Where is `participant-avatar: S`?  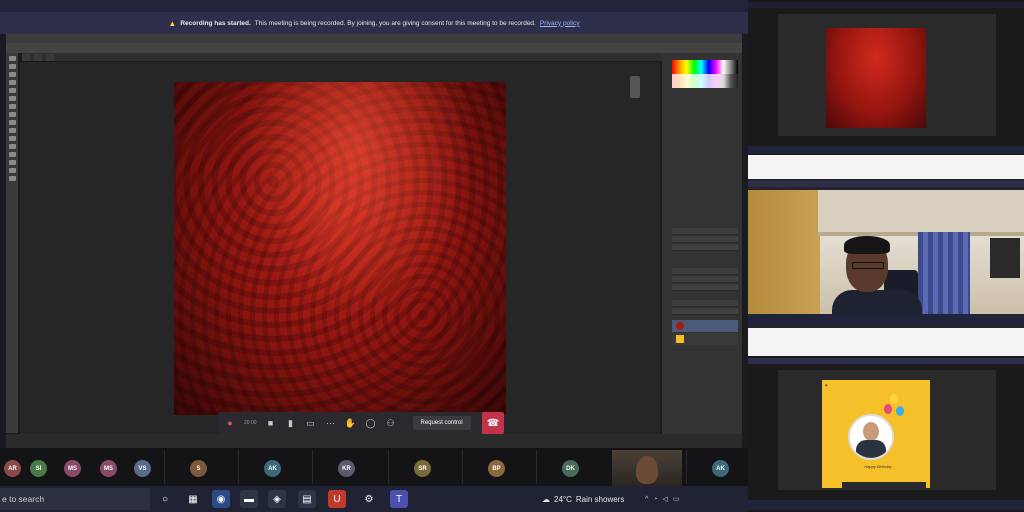 participant-avatar: S is located at coordinates (198, 468).